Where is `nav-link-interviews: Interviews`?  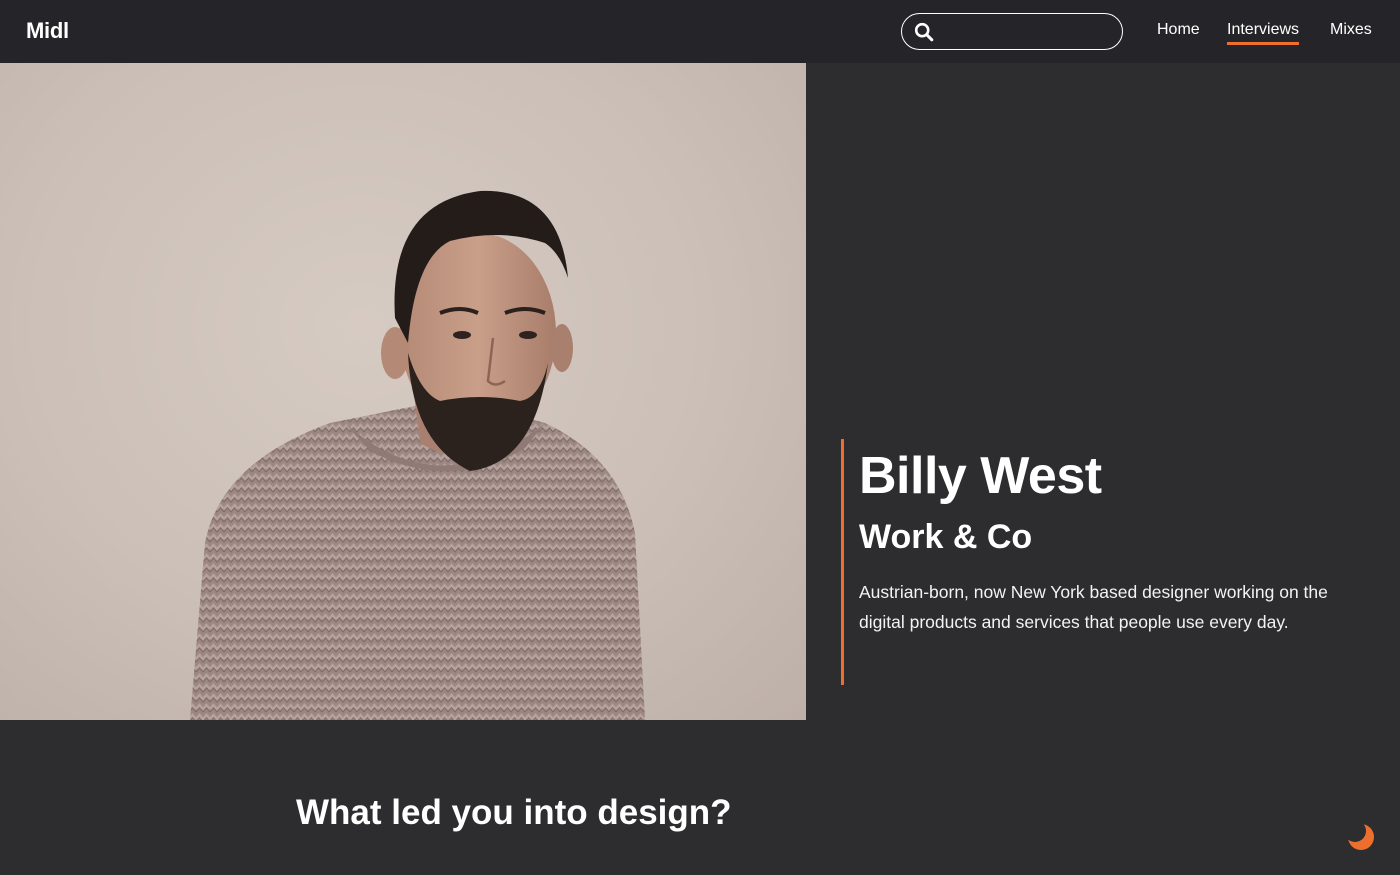 nav-link-interviews: Interviews is located at coordinates (1263, 33).